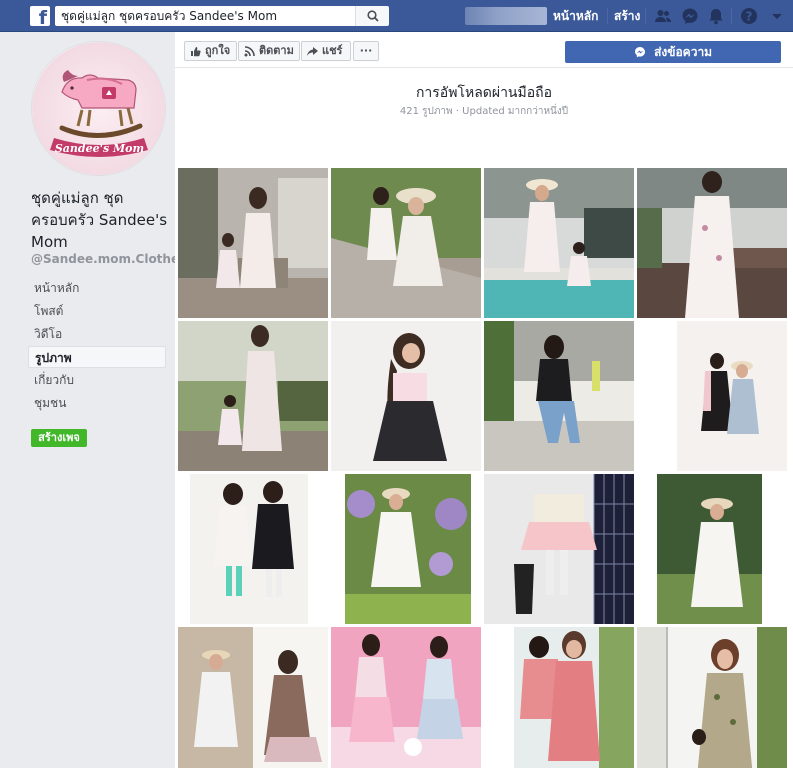 The image size is (793, 768). Describe the element at coordinates (683, 52) in the screenshot. I see `send-message-label: ส่งข้อความ` at that location.